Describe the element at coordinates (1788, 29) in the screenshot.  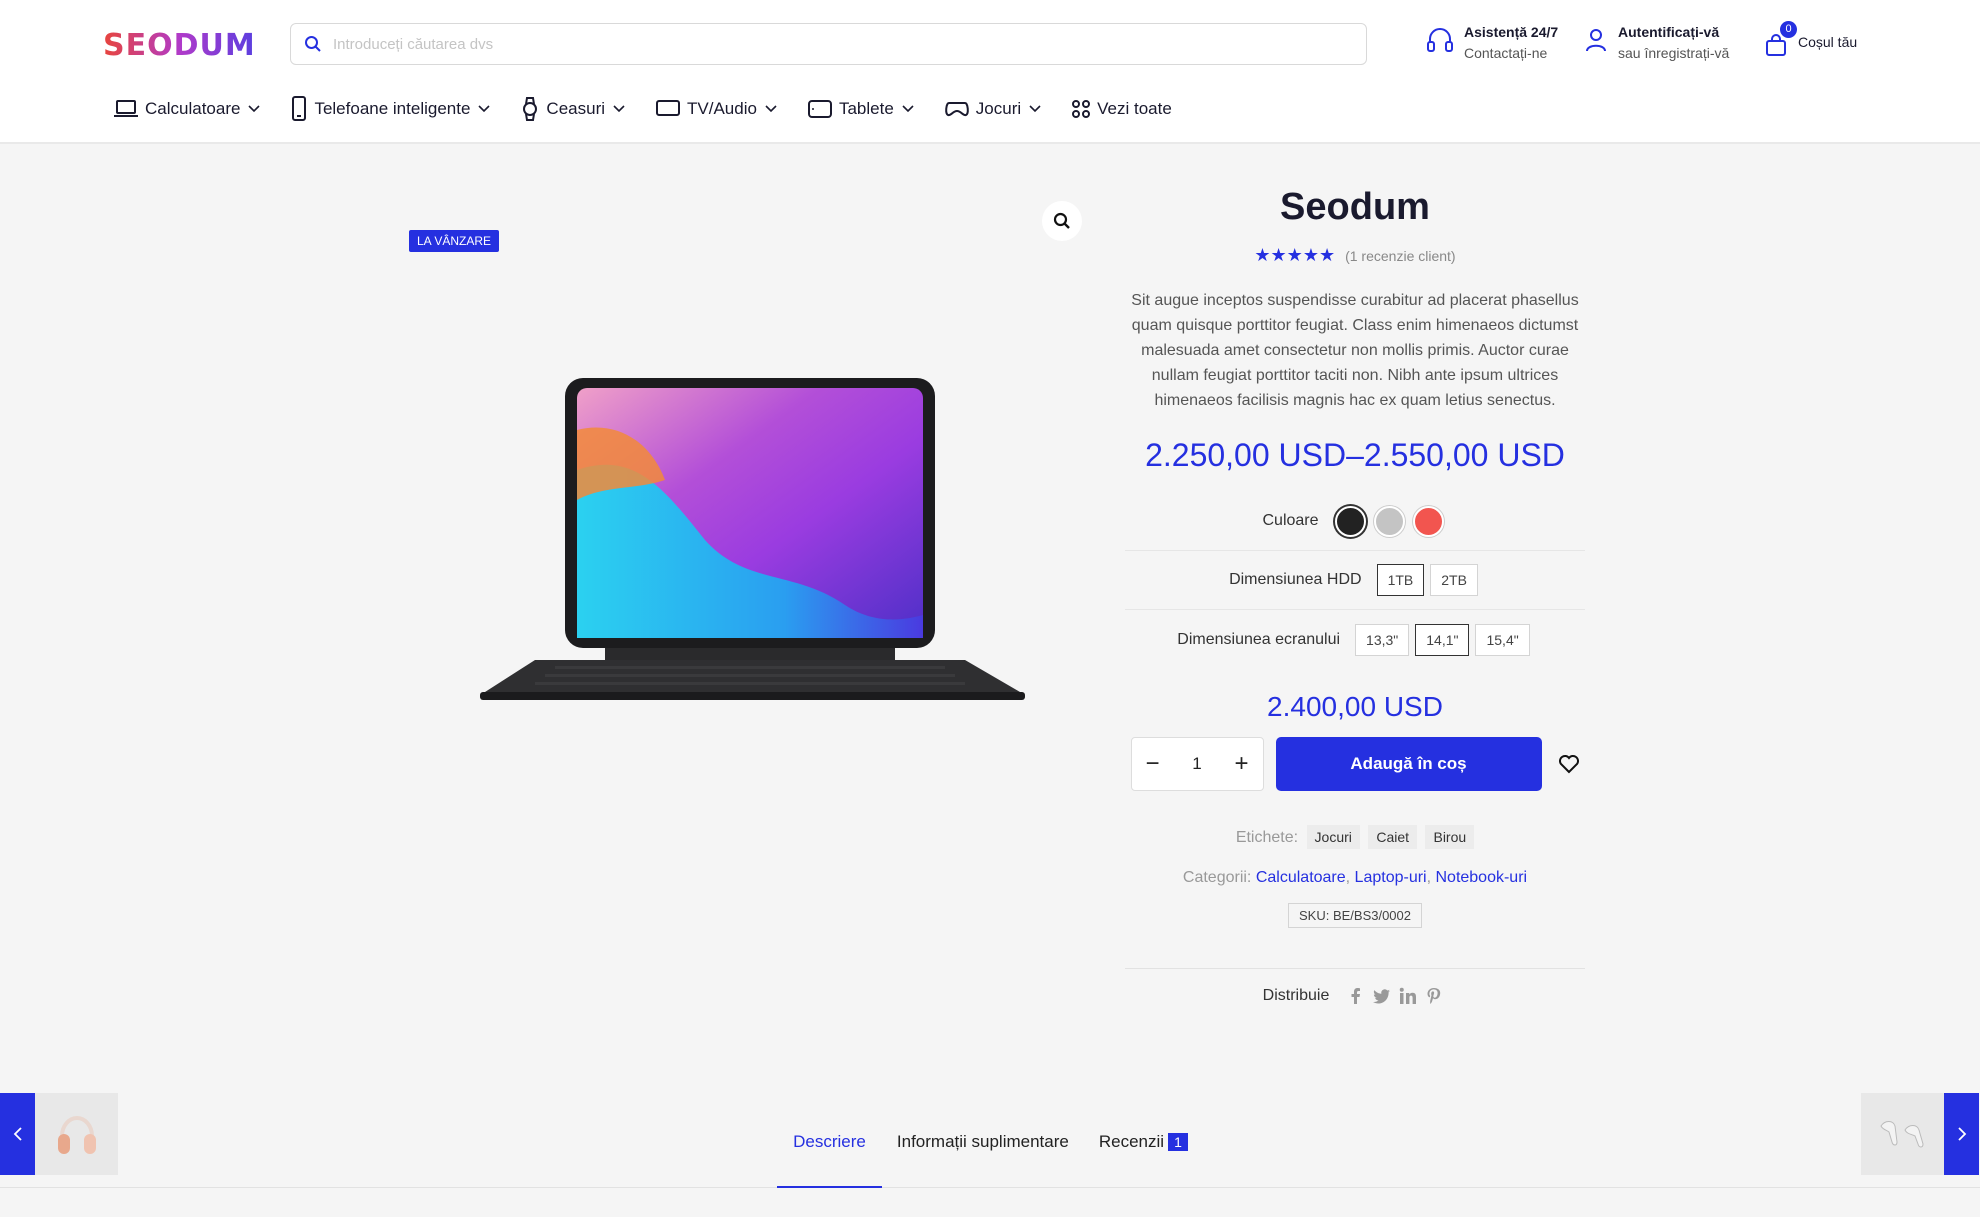
I see `cart-count-badge: 0` at that location.